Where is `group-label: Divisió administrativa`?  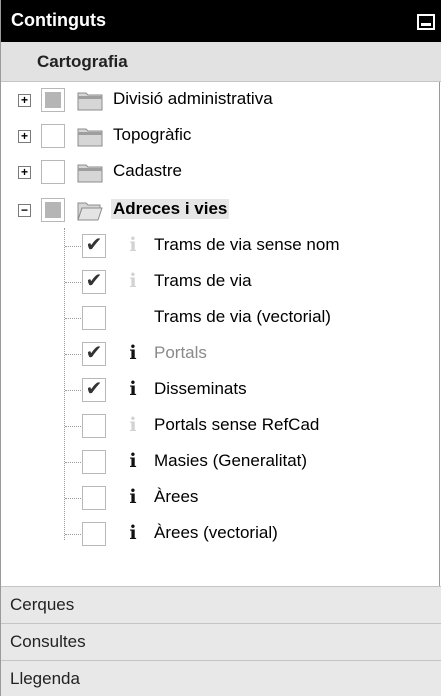 group-label: Divisió administrativa is located at coordinates (193, 98).